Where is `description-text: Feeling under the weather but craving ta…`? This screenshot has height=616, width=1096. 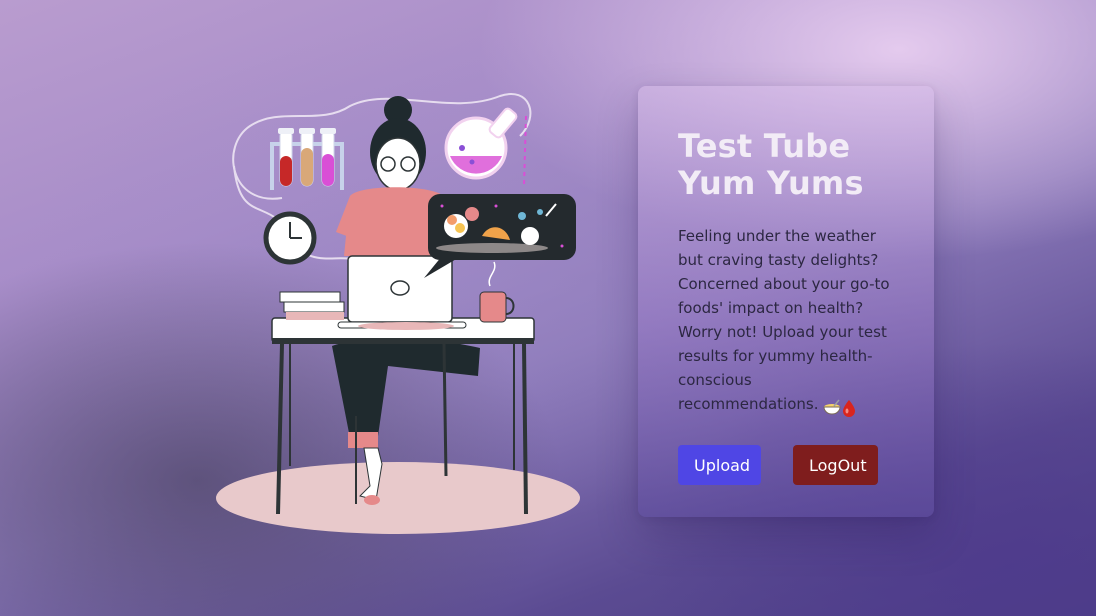
description-text: Feeling under the weather but craving ta… is located at coordinates (784, 320).